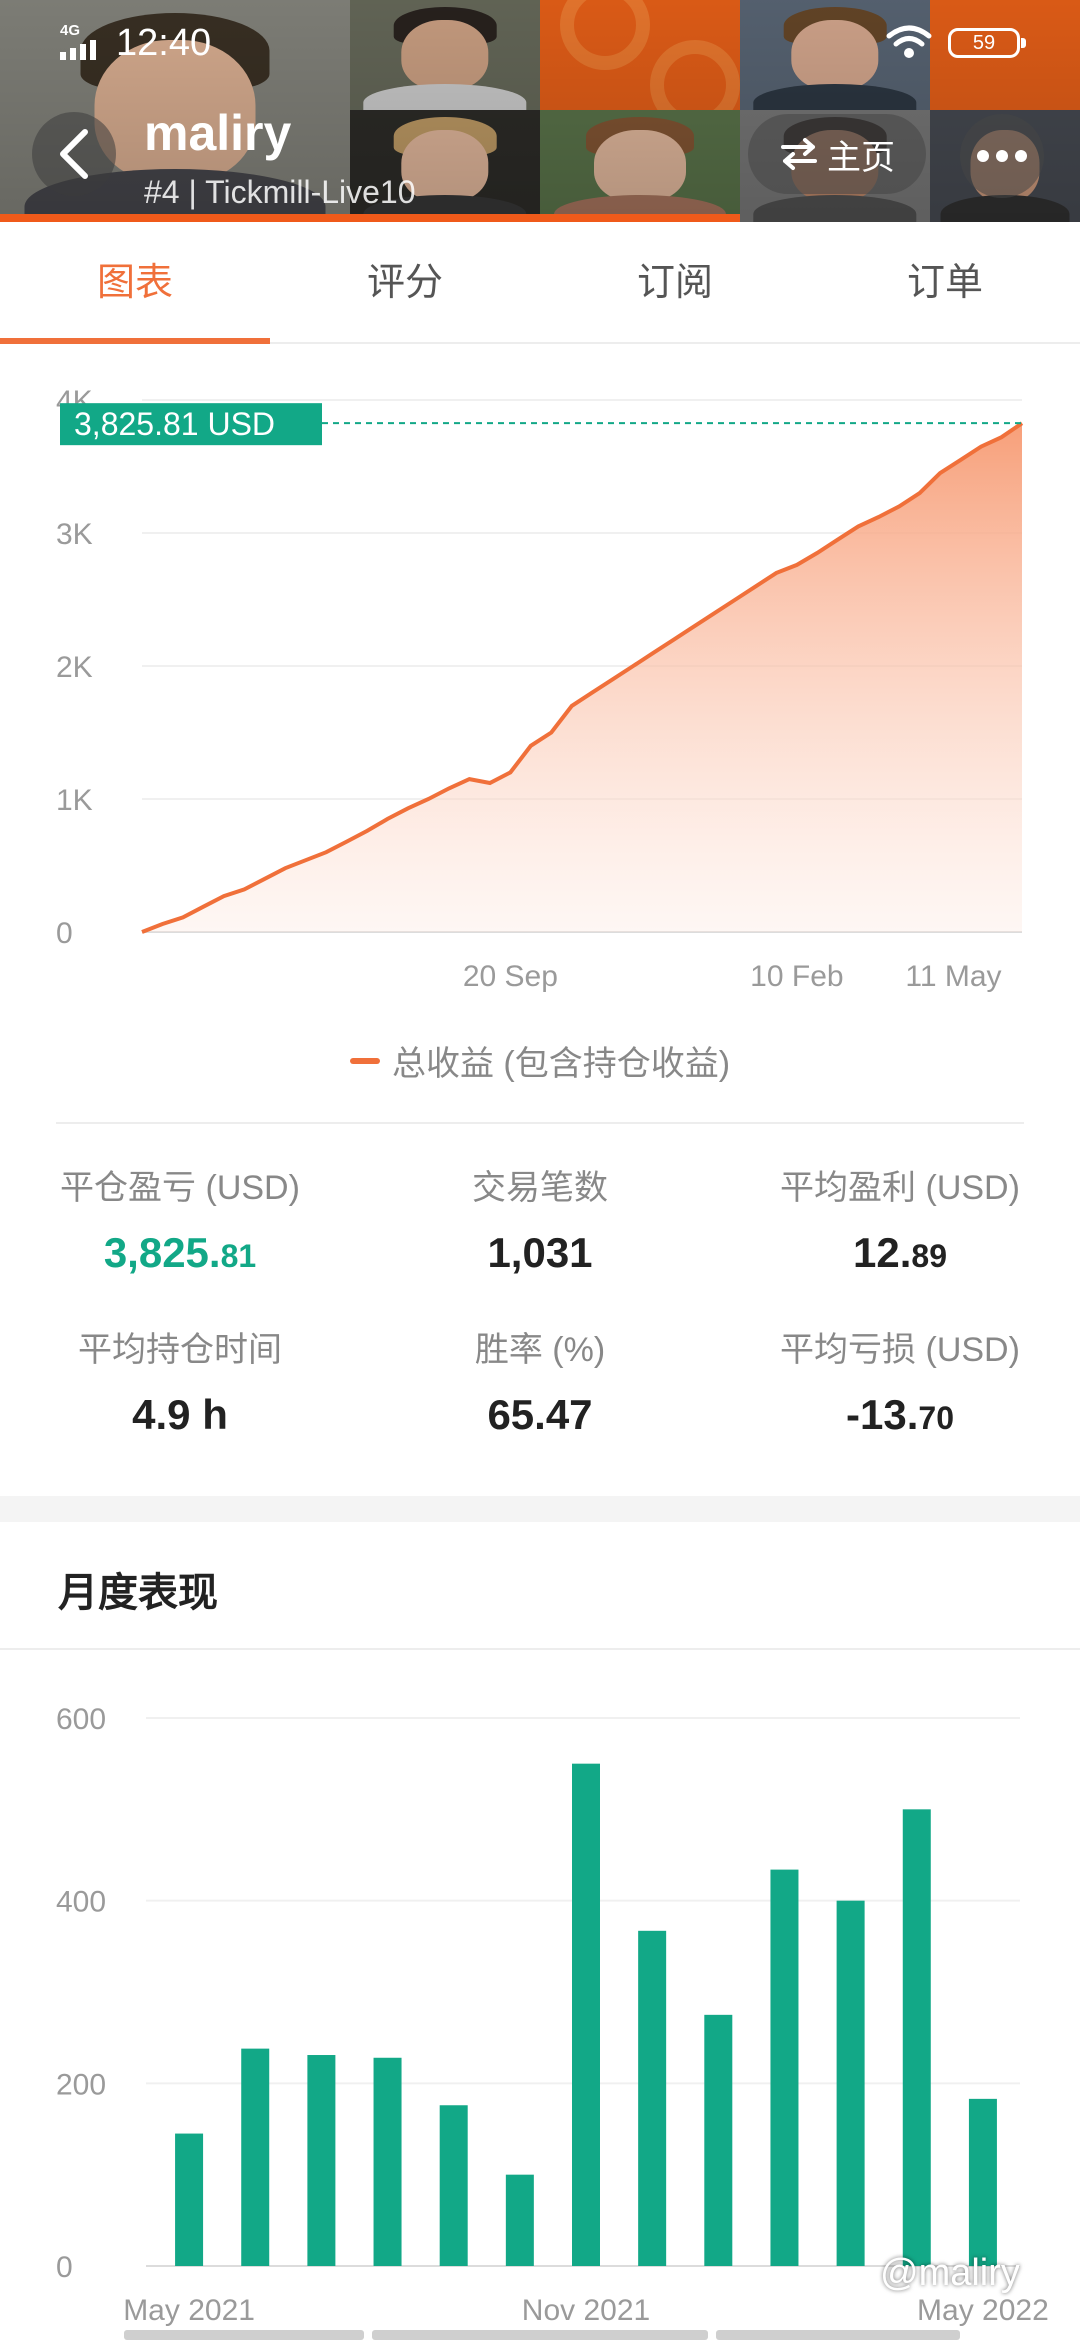  I want to click on y-tick-label: 3K, so click(74, 534).